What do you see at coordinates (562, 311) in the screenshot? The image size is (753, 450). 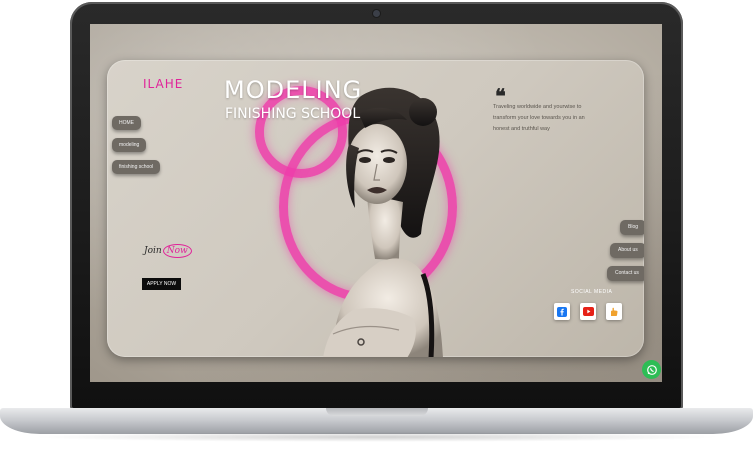 I see `facebook-icon` at bounding box center [562, 311].